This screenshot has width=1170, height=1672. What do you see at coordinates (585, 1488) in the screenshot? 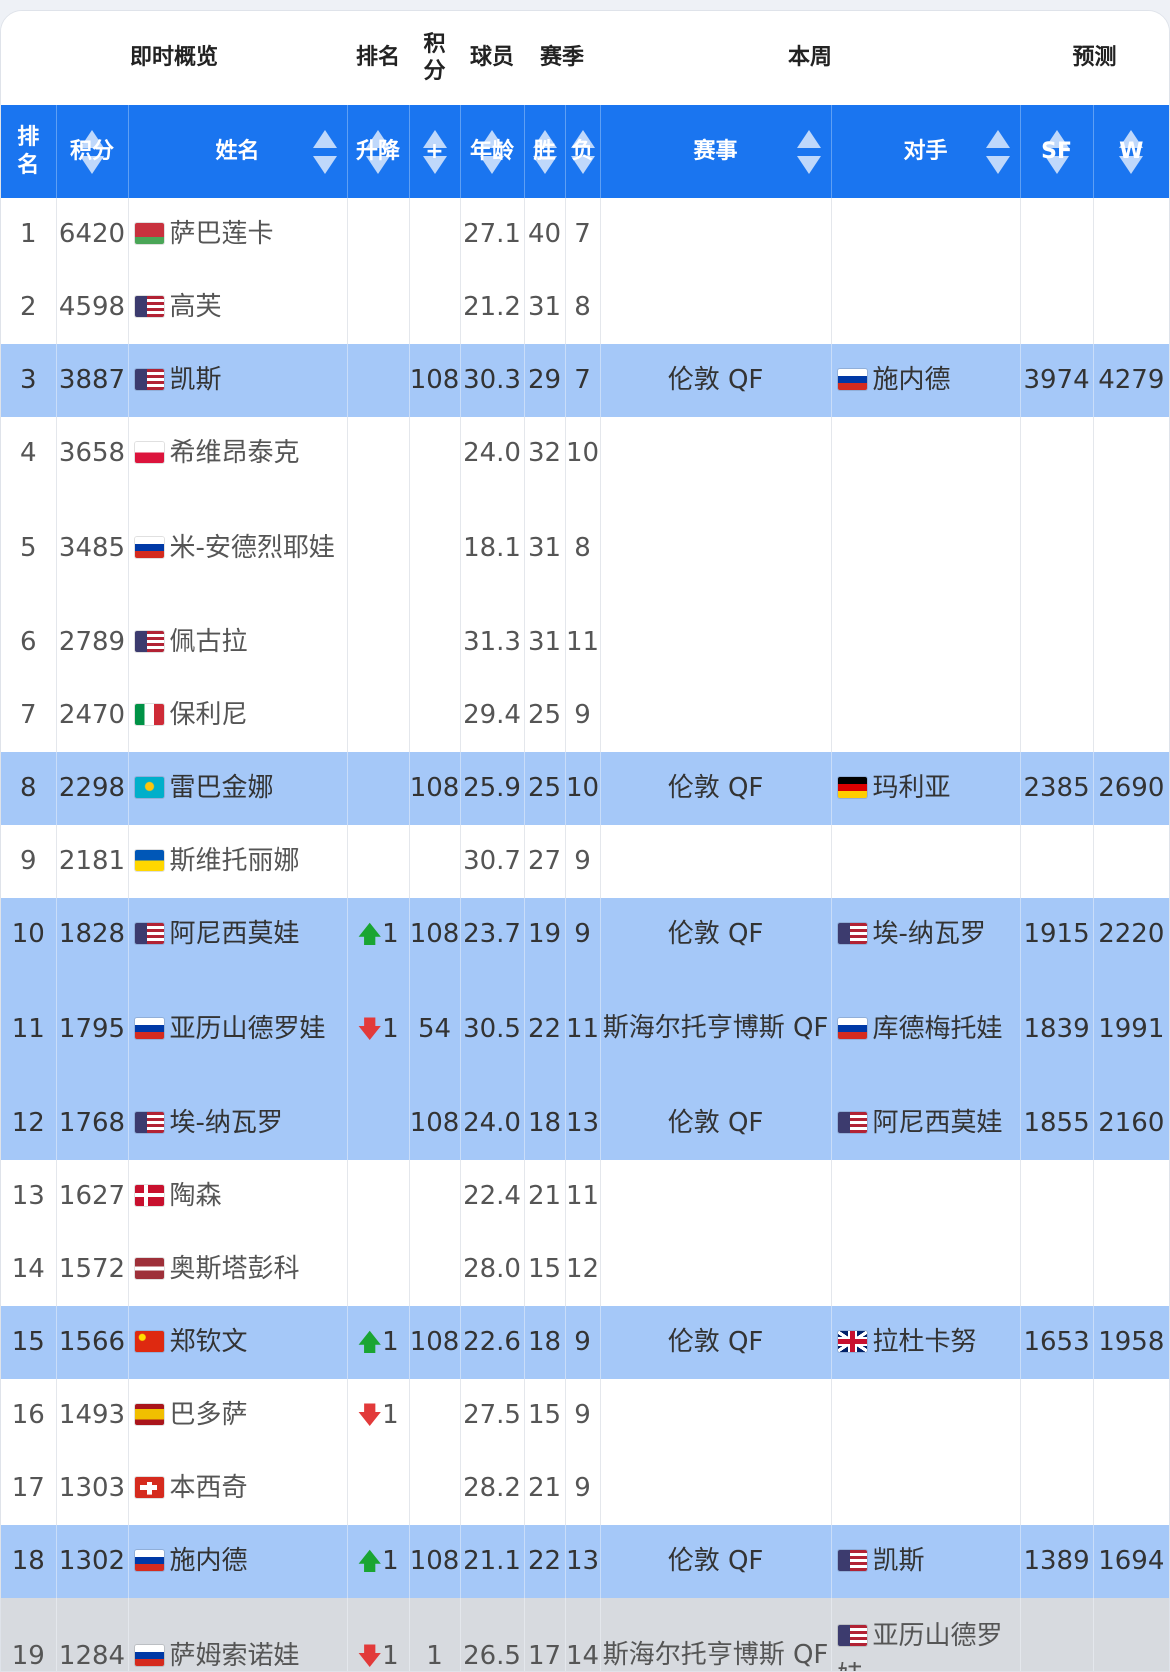
I see `table-row: 17 1303 本西奇 28.2 21 9` at bounding box center [585, 1488].